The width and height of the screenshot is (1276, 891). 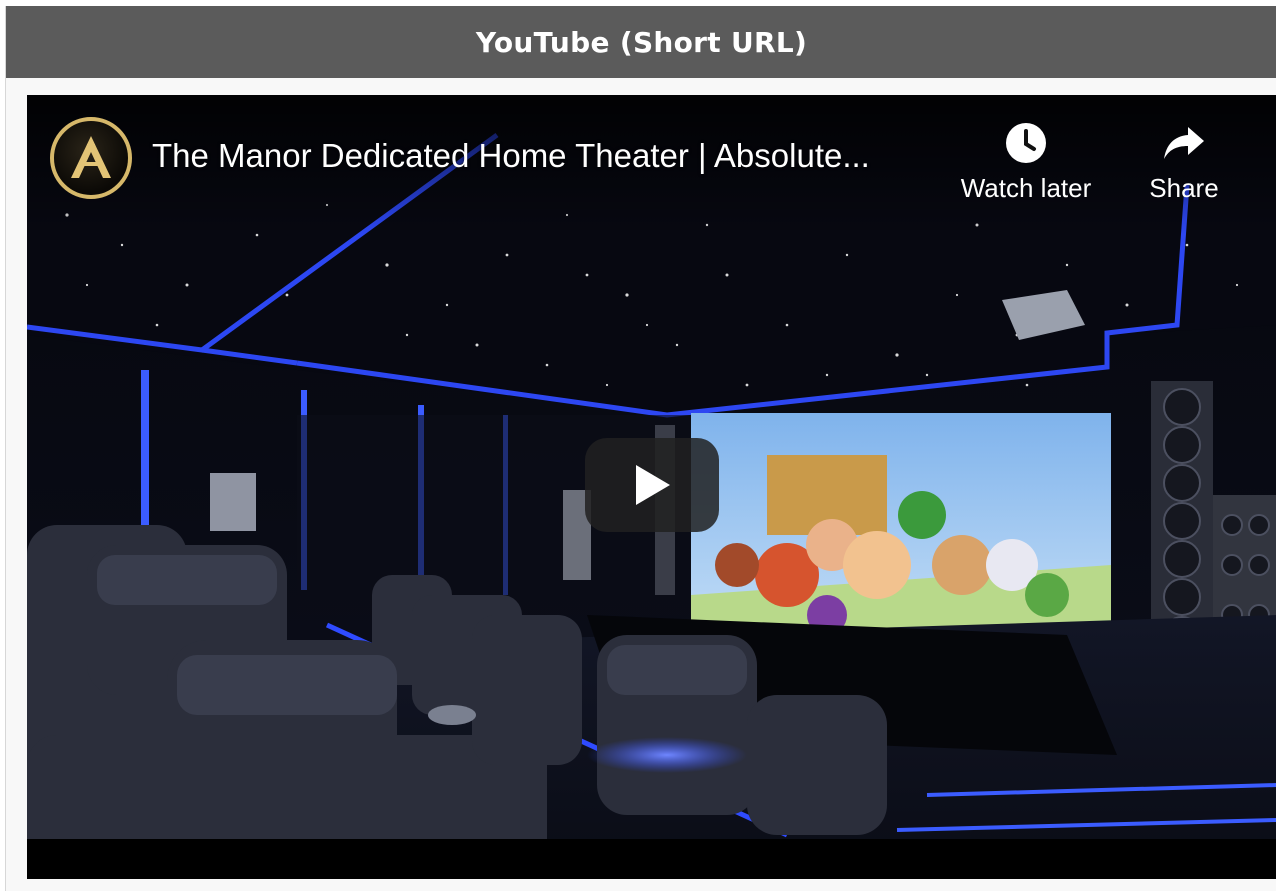 What do you see at coordinates (1184, 162) in the screenshot?
I see `share-button: Share` at bounding box center [1184, 162].